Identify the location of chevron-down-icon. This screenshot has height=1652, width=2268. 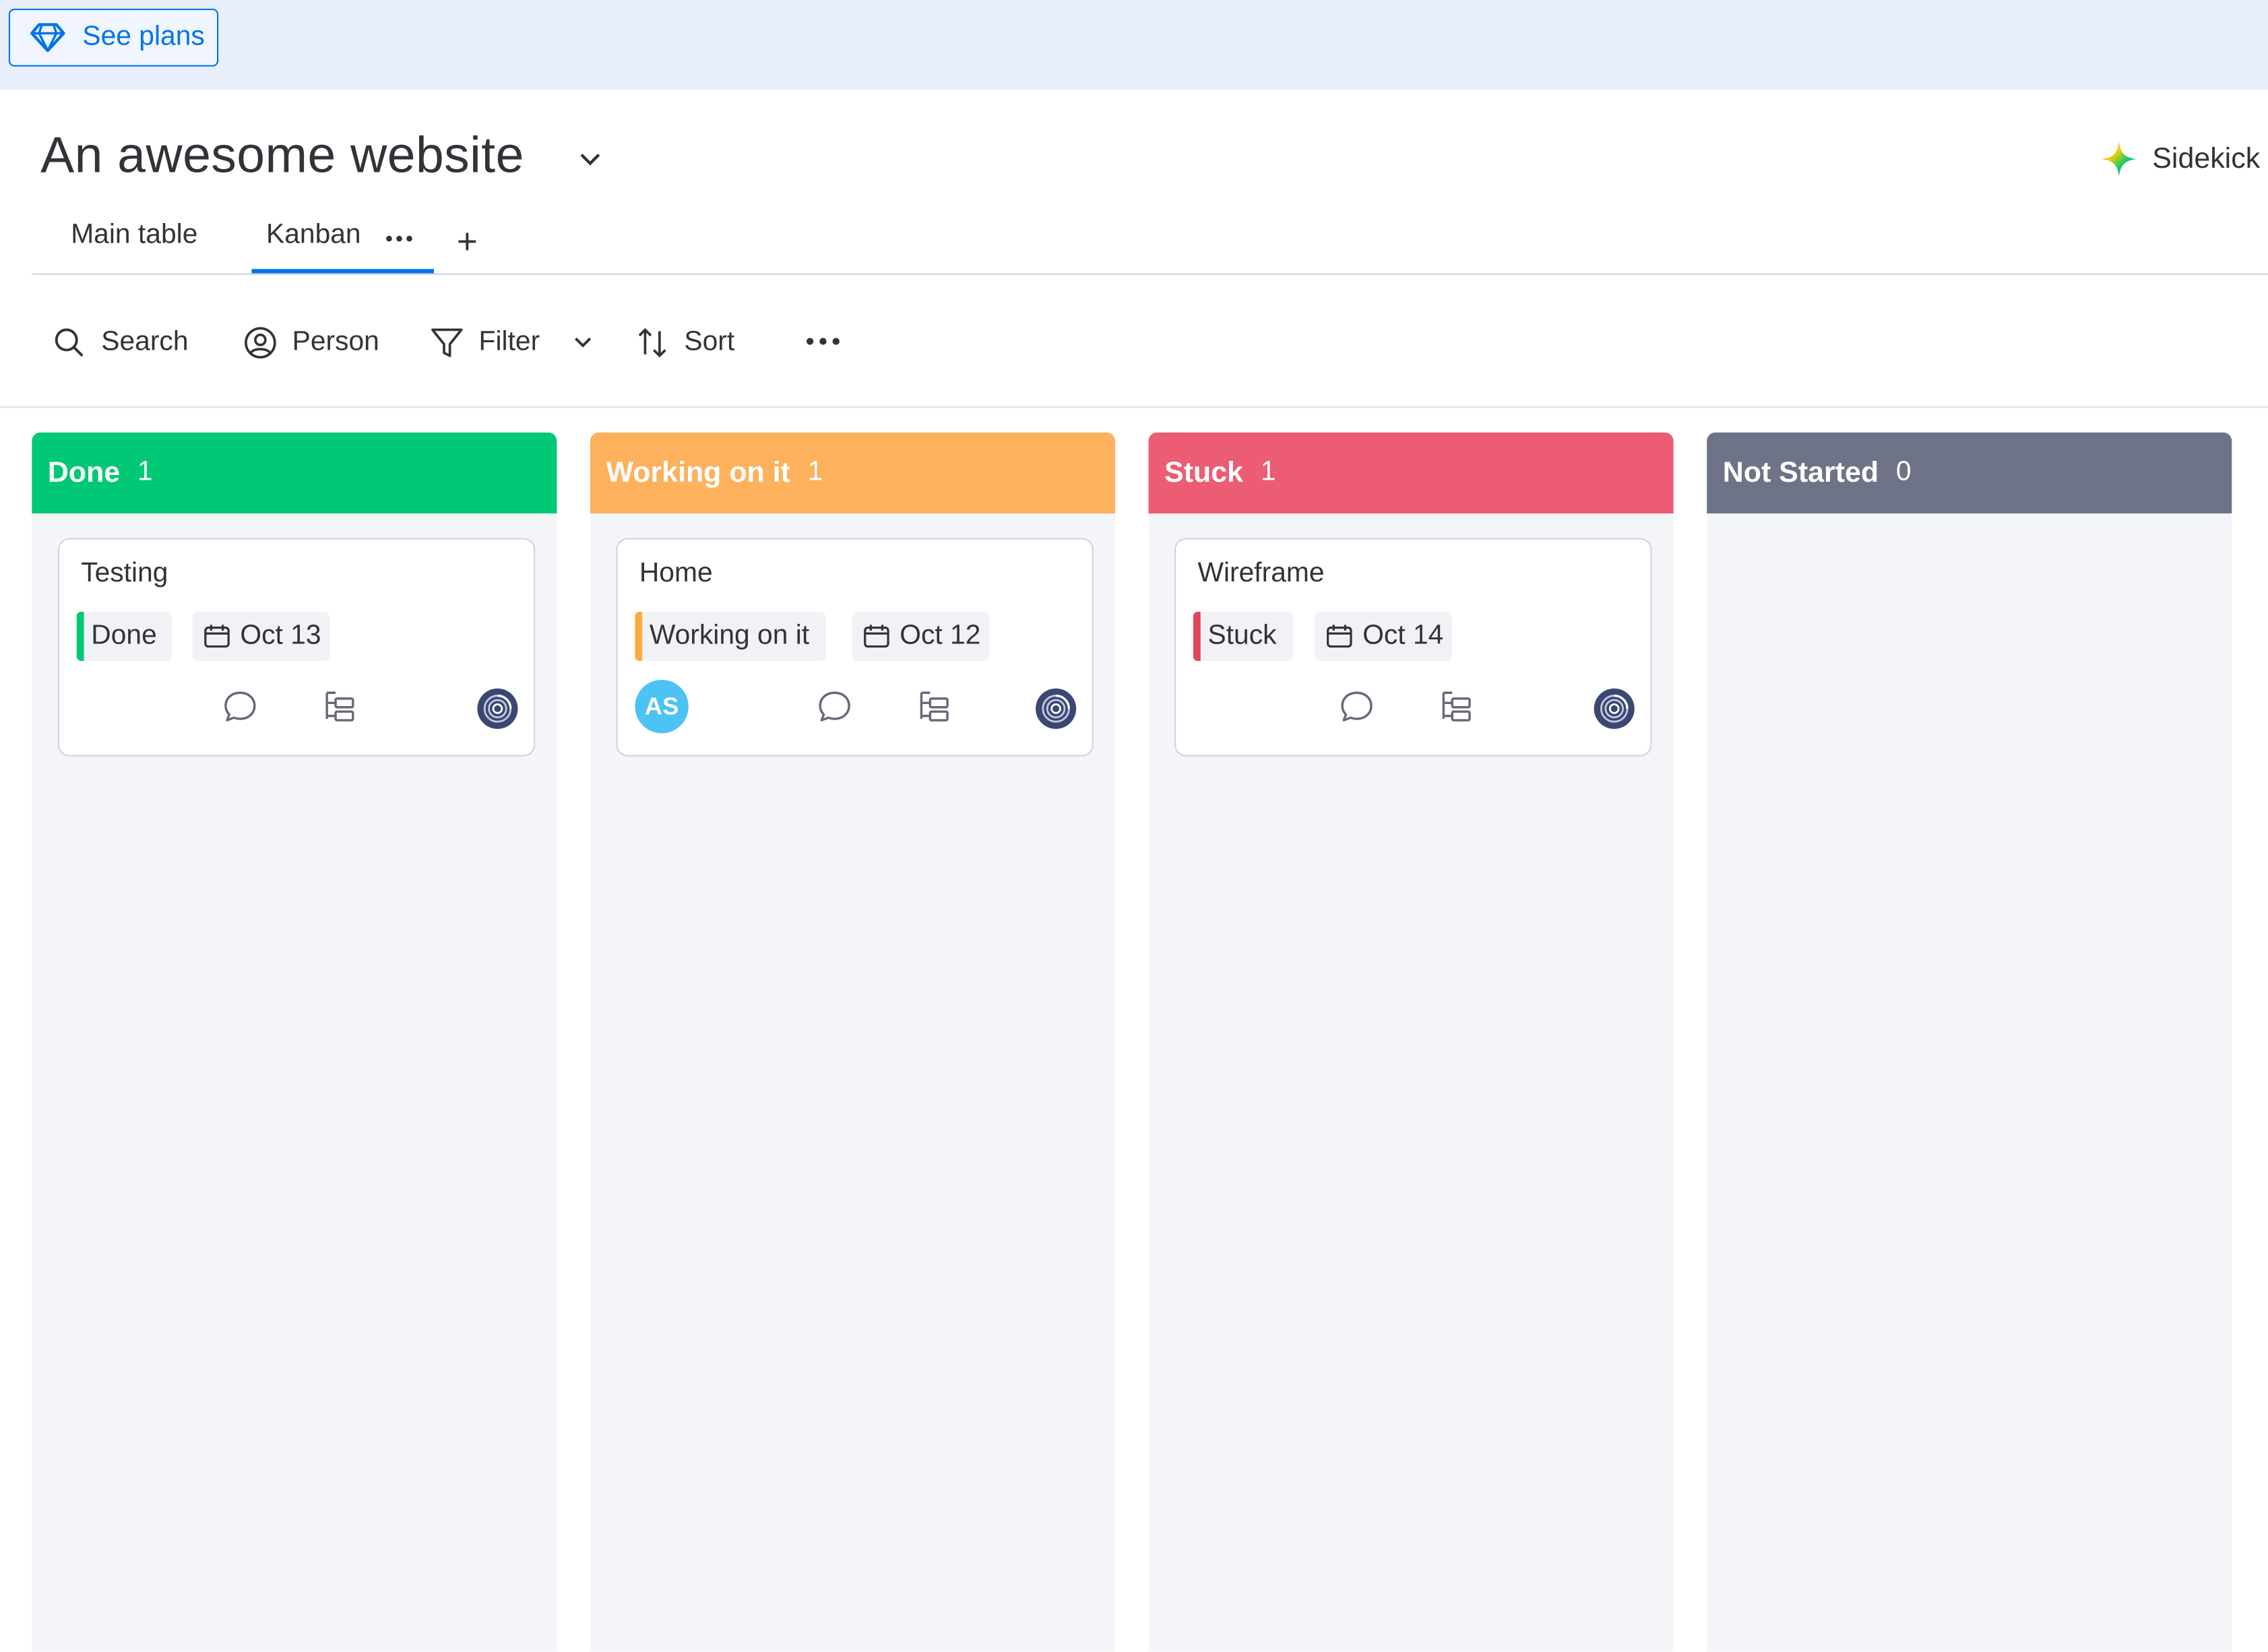
(590, 159).